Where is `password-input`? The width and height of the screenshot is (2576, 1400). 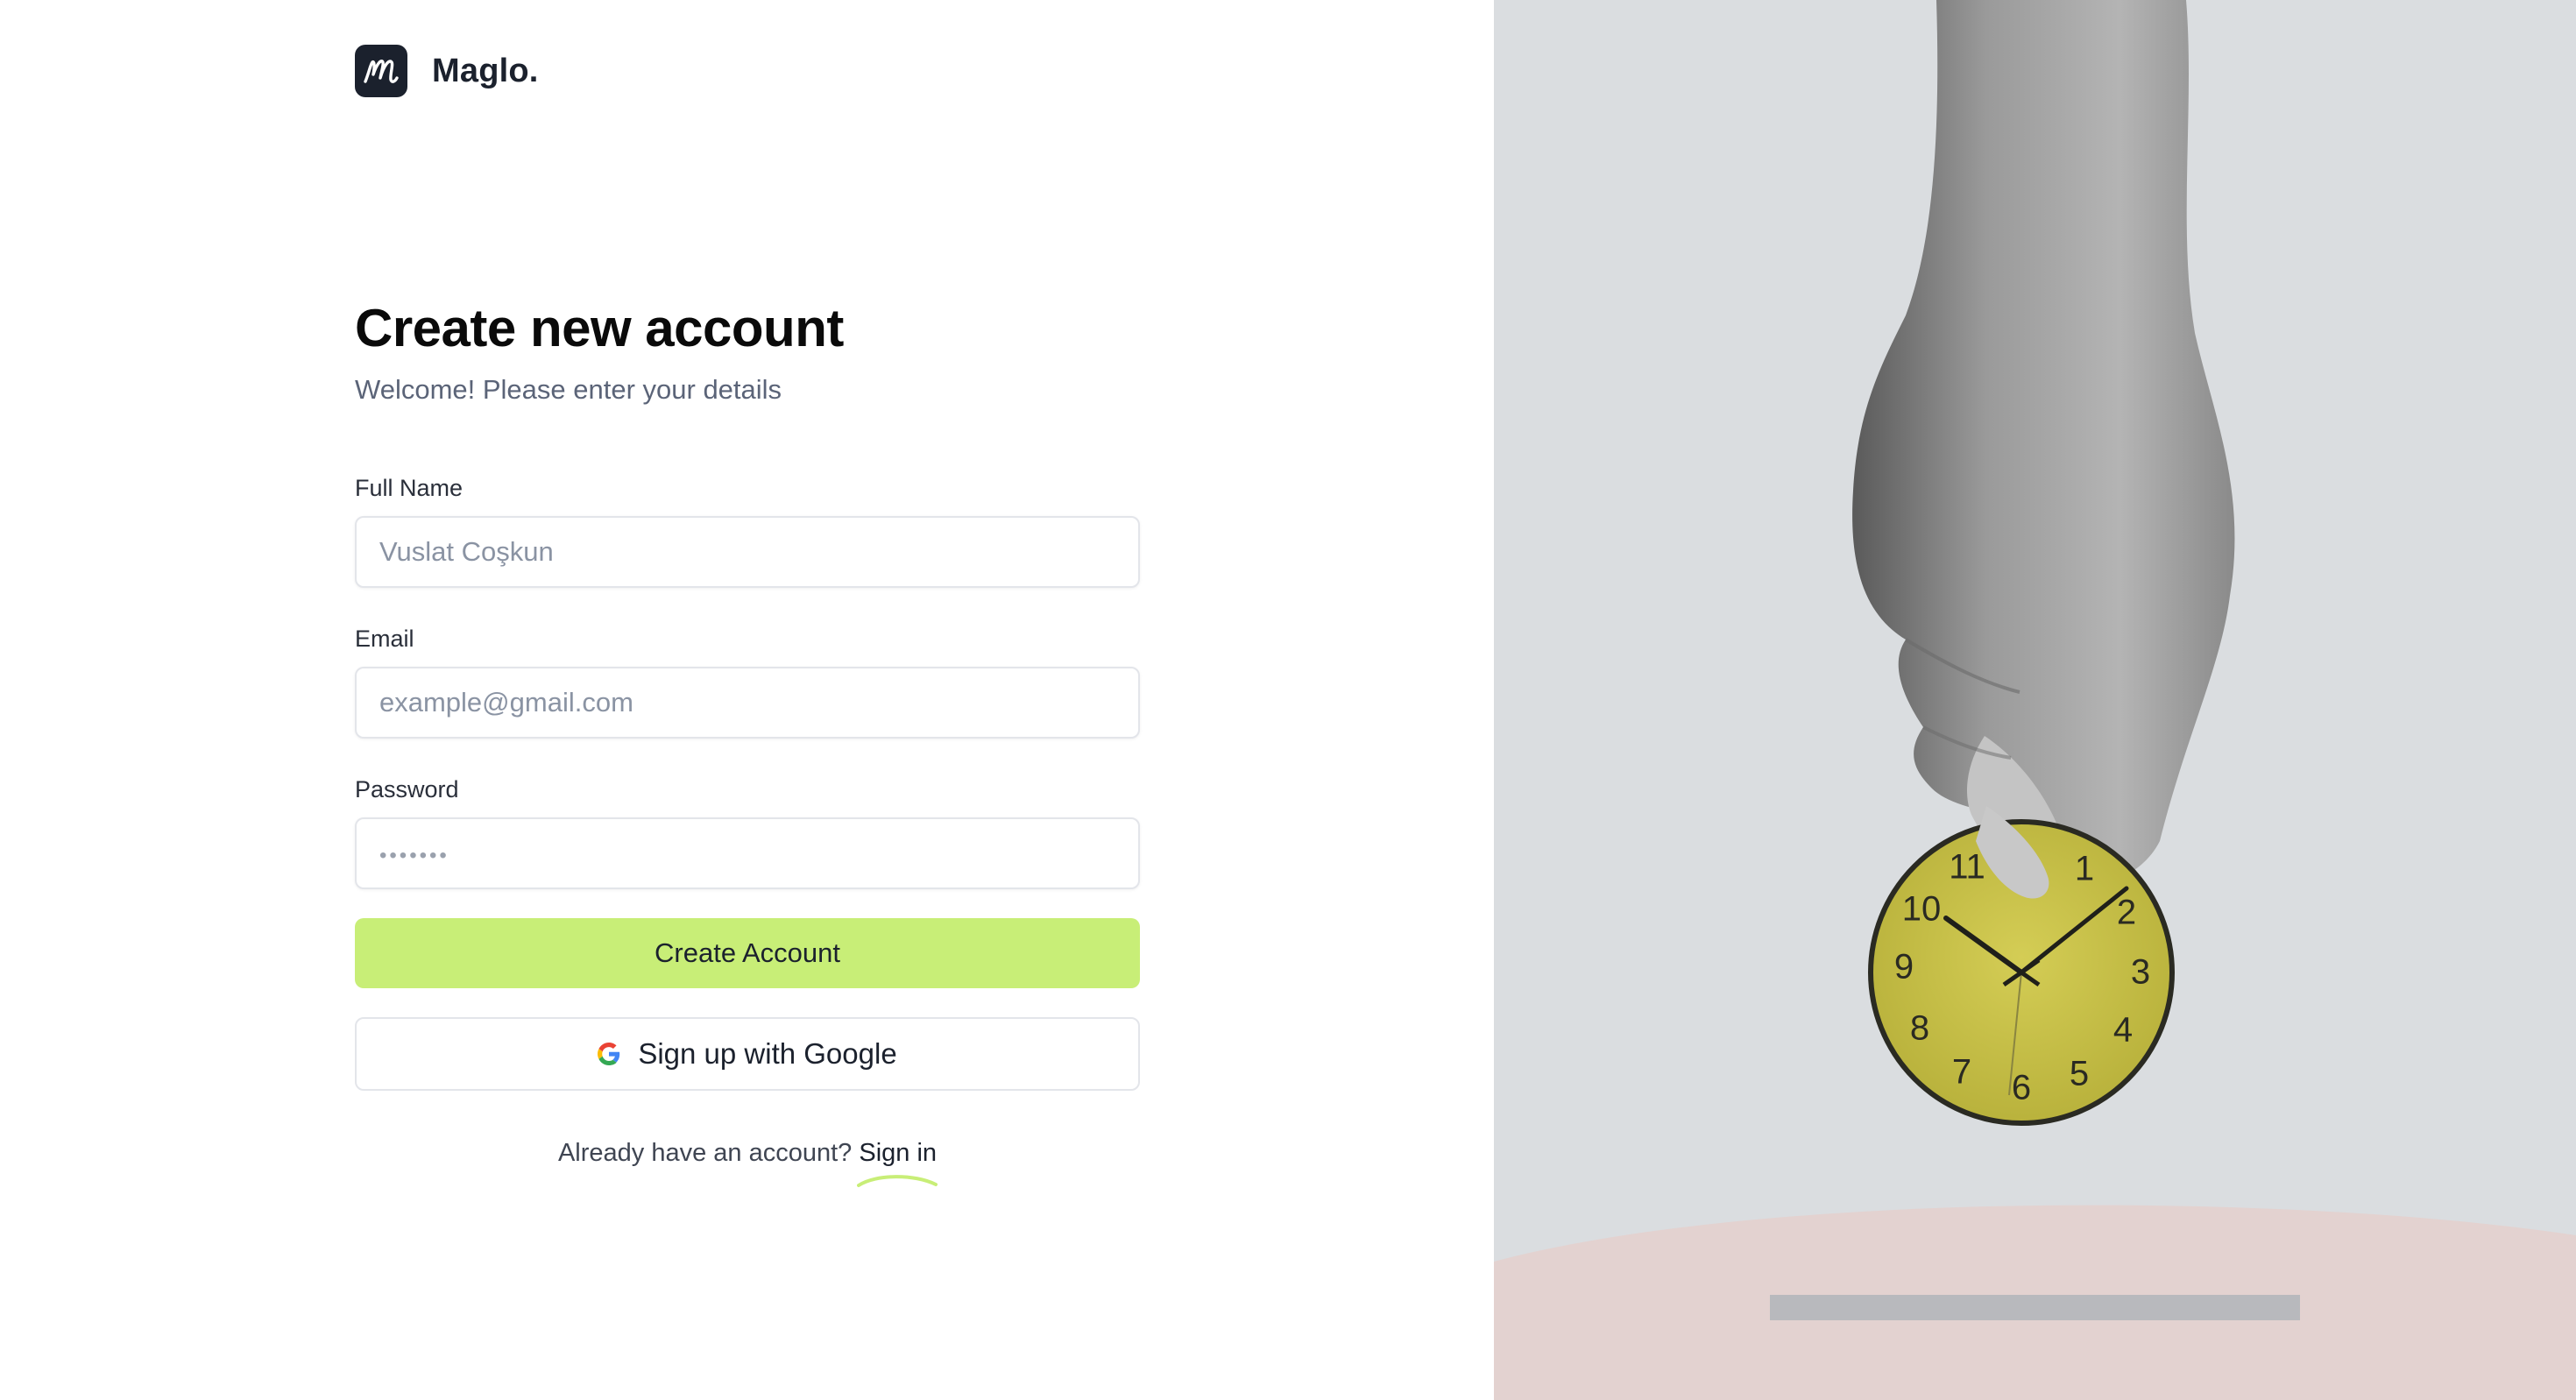 password-input is located at coordinates (747, 853).